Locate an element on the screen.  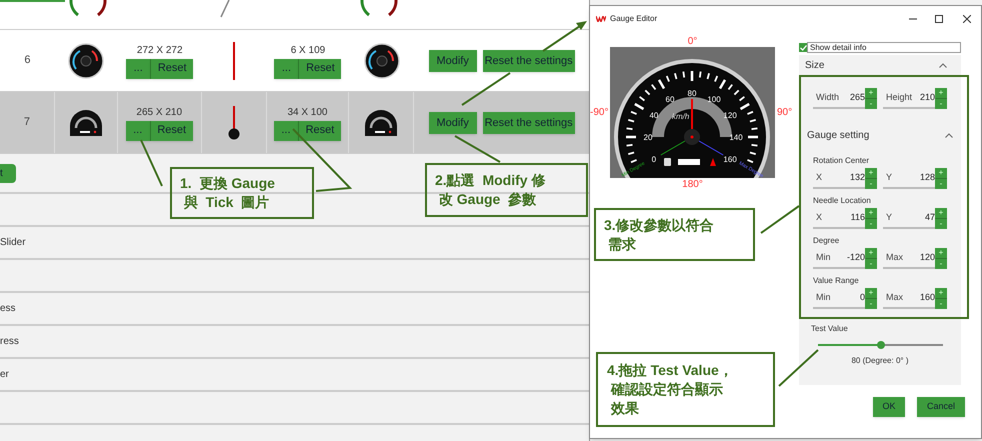
field-label: Y is located at coordinates (889, 177).